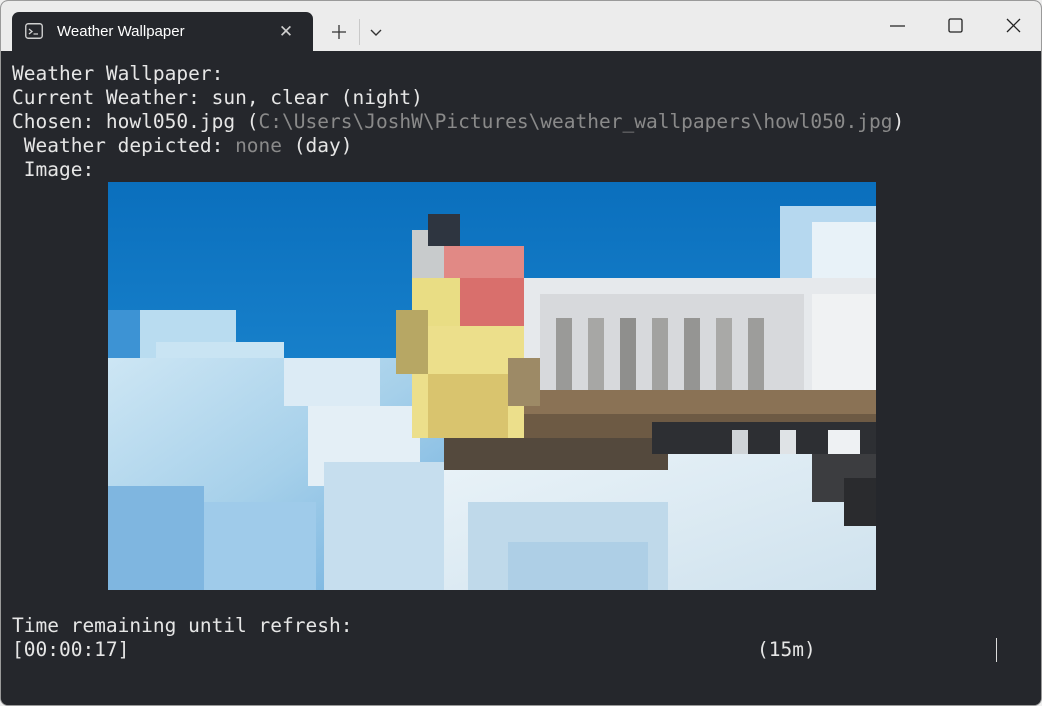 This screenshot has width=1042, height=706. Describe the element at coordinates (359, 32) in the screenshot. I see `titlebar-separator` at that location.